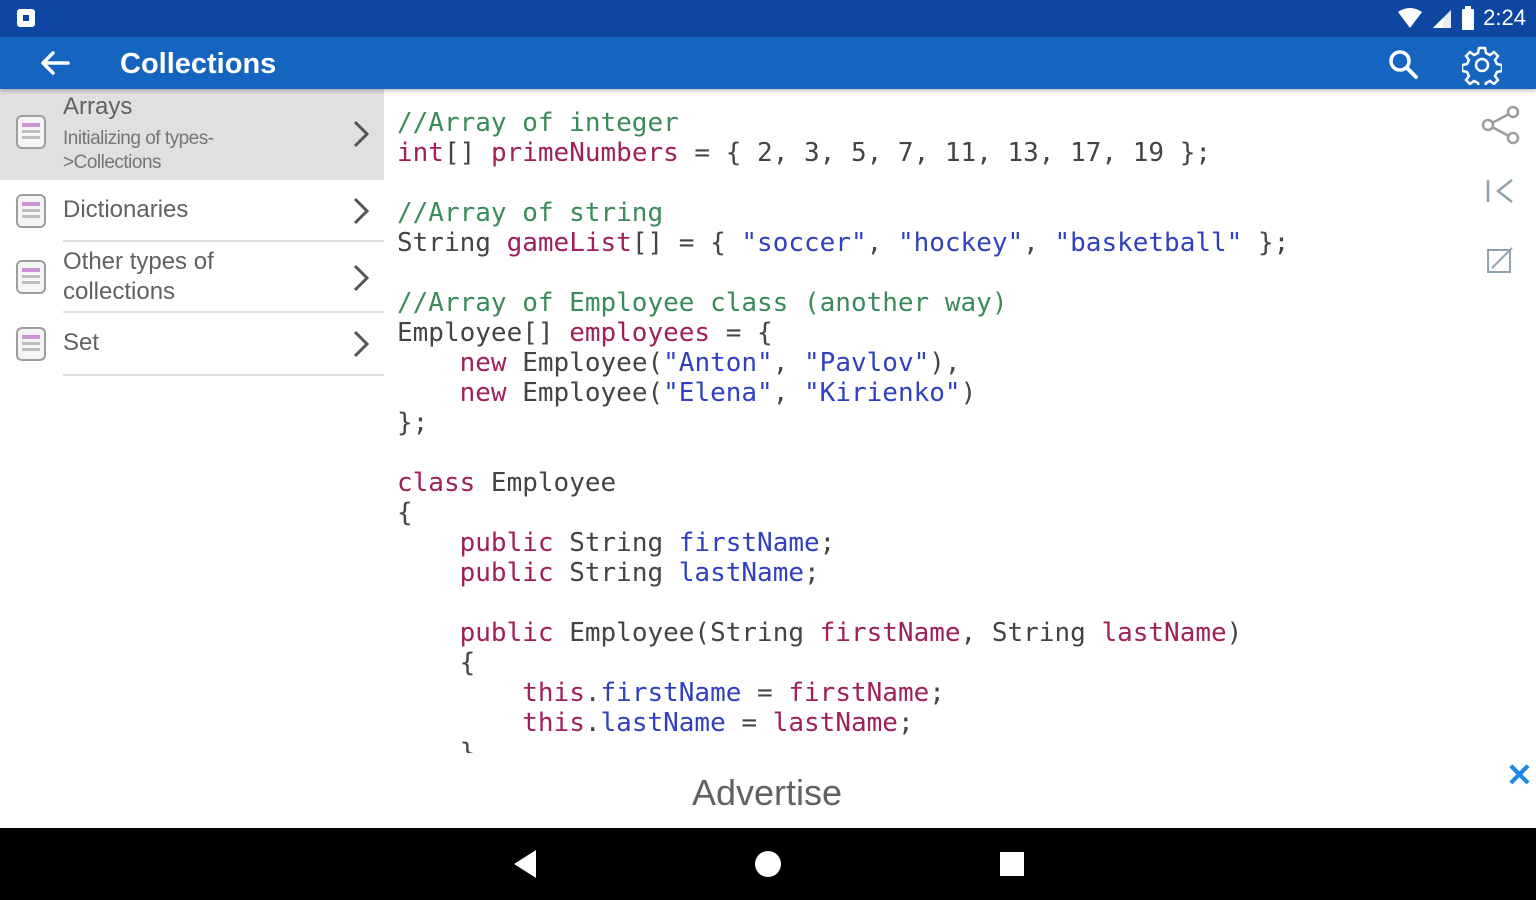 The image size is (1536, 900). I want to click on code-line: public String firstName;, so click(927, 543).